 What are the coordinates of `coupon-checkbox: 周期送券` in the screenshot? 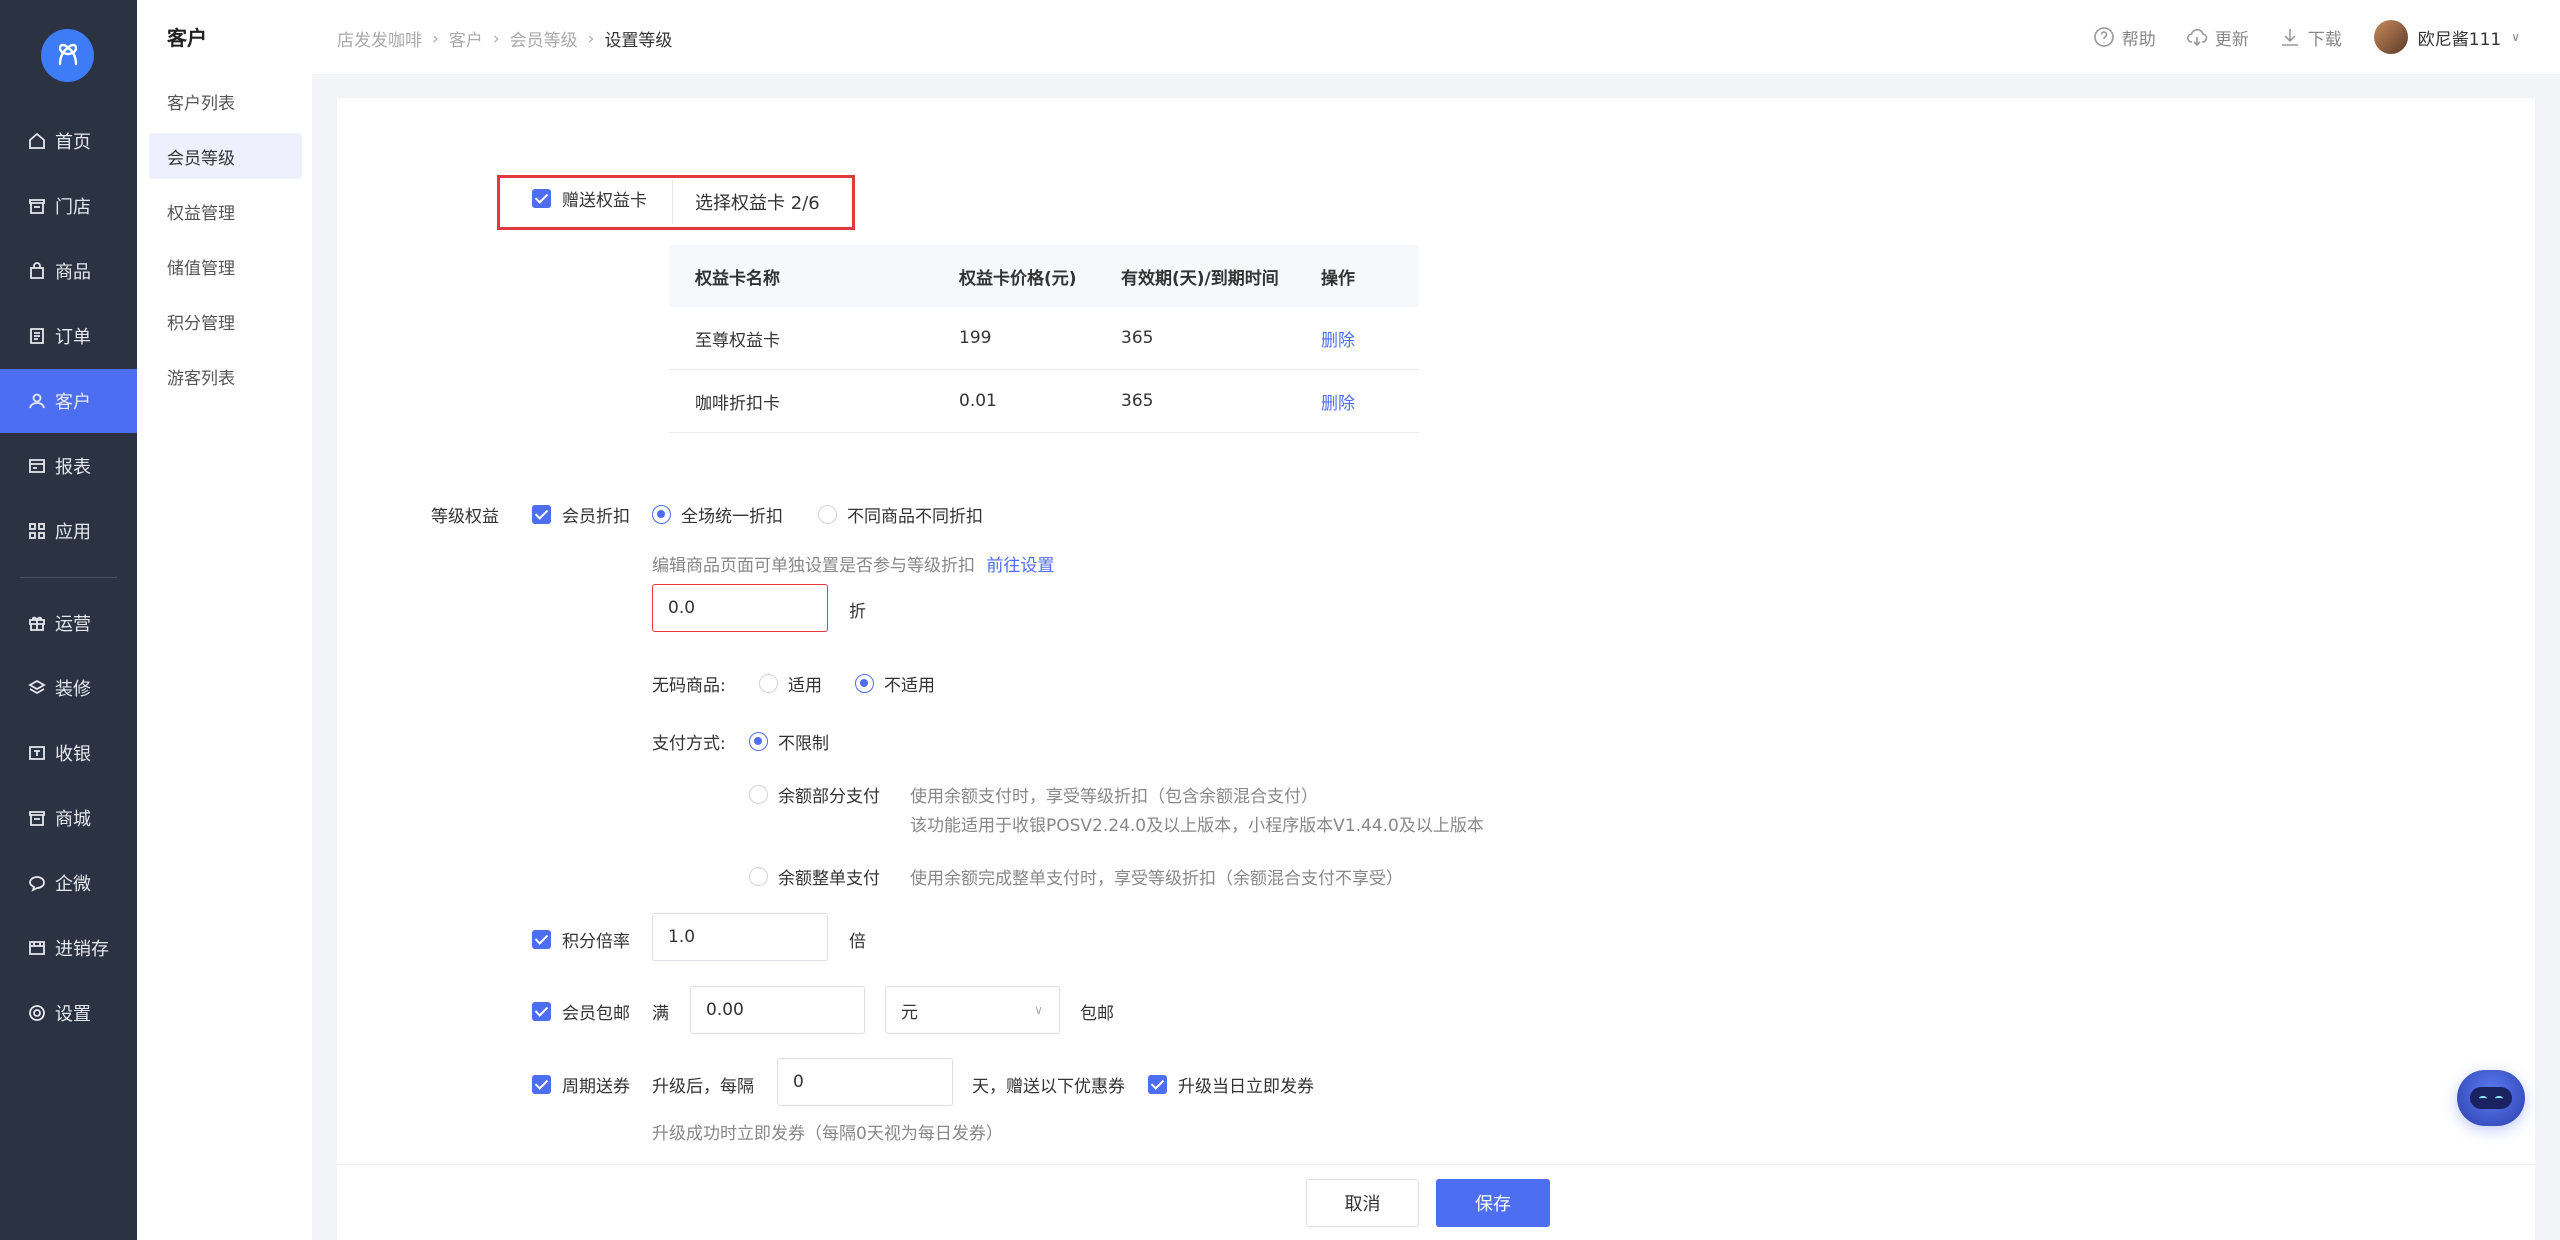 It's located at (581, 1084).